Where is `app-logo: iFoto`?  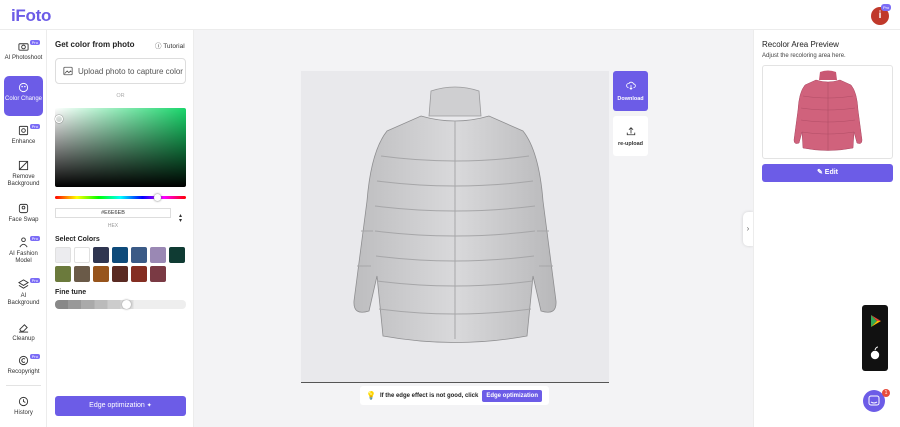
app-logo: iFoto is located at coordinates (31, 16).